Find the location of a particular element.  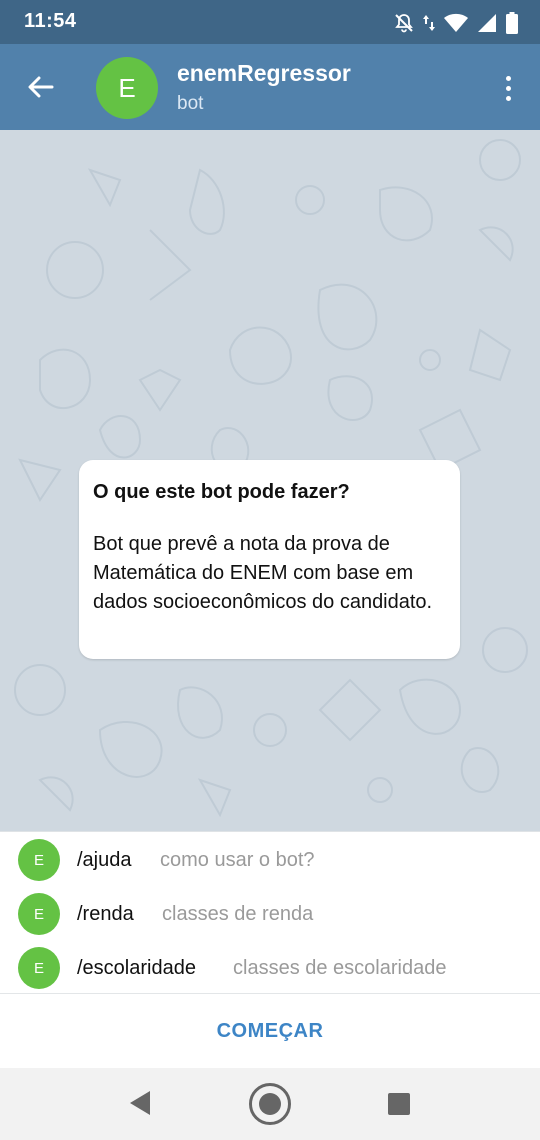

bot-avatar: E is located at coordinates (127, 88).